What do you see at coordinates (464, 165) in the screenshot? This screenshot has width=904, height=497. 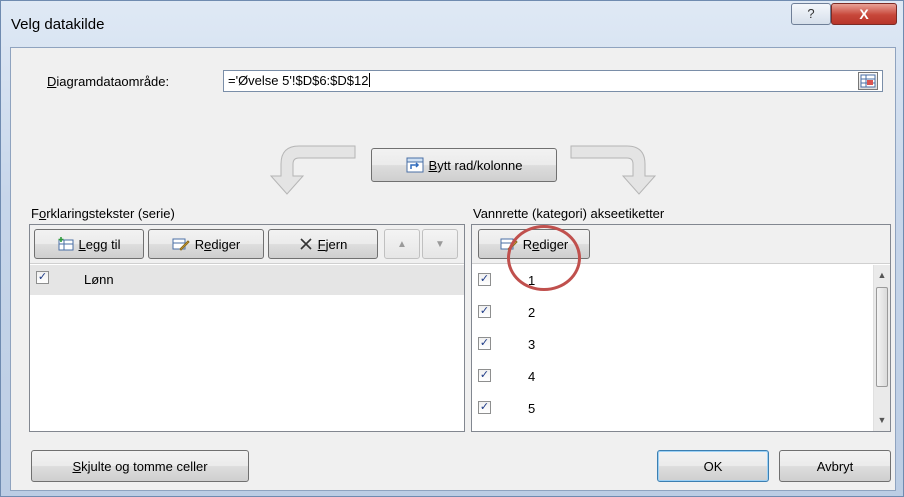 I see `switch-row-column-button: Bytt rad/kolonne` at bounding box center [464, 165].